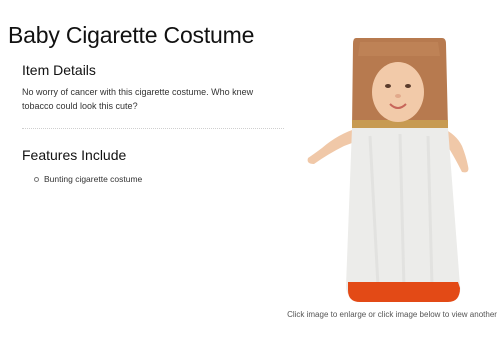 The width and height of the screenshot is (500, 347). What do you see at coordinates (131, 35) in the screenshot?
I see `page-title: Baby Cigarette Costume` at bounding box center [131, 35].